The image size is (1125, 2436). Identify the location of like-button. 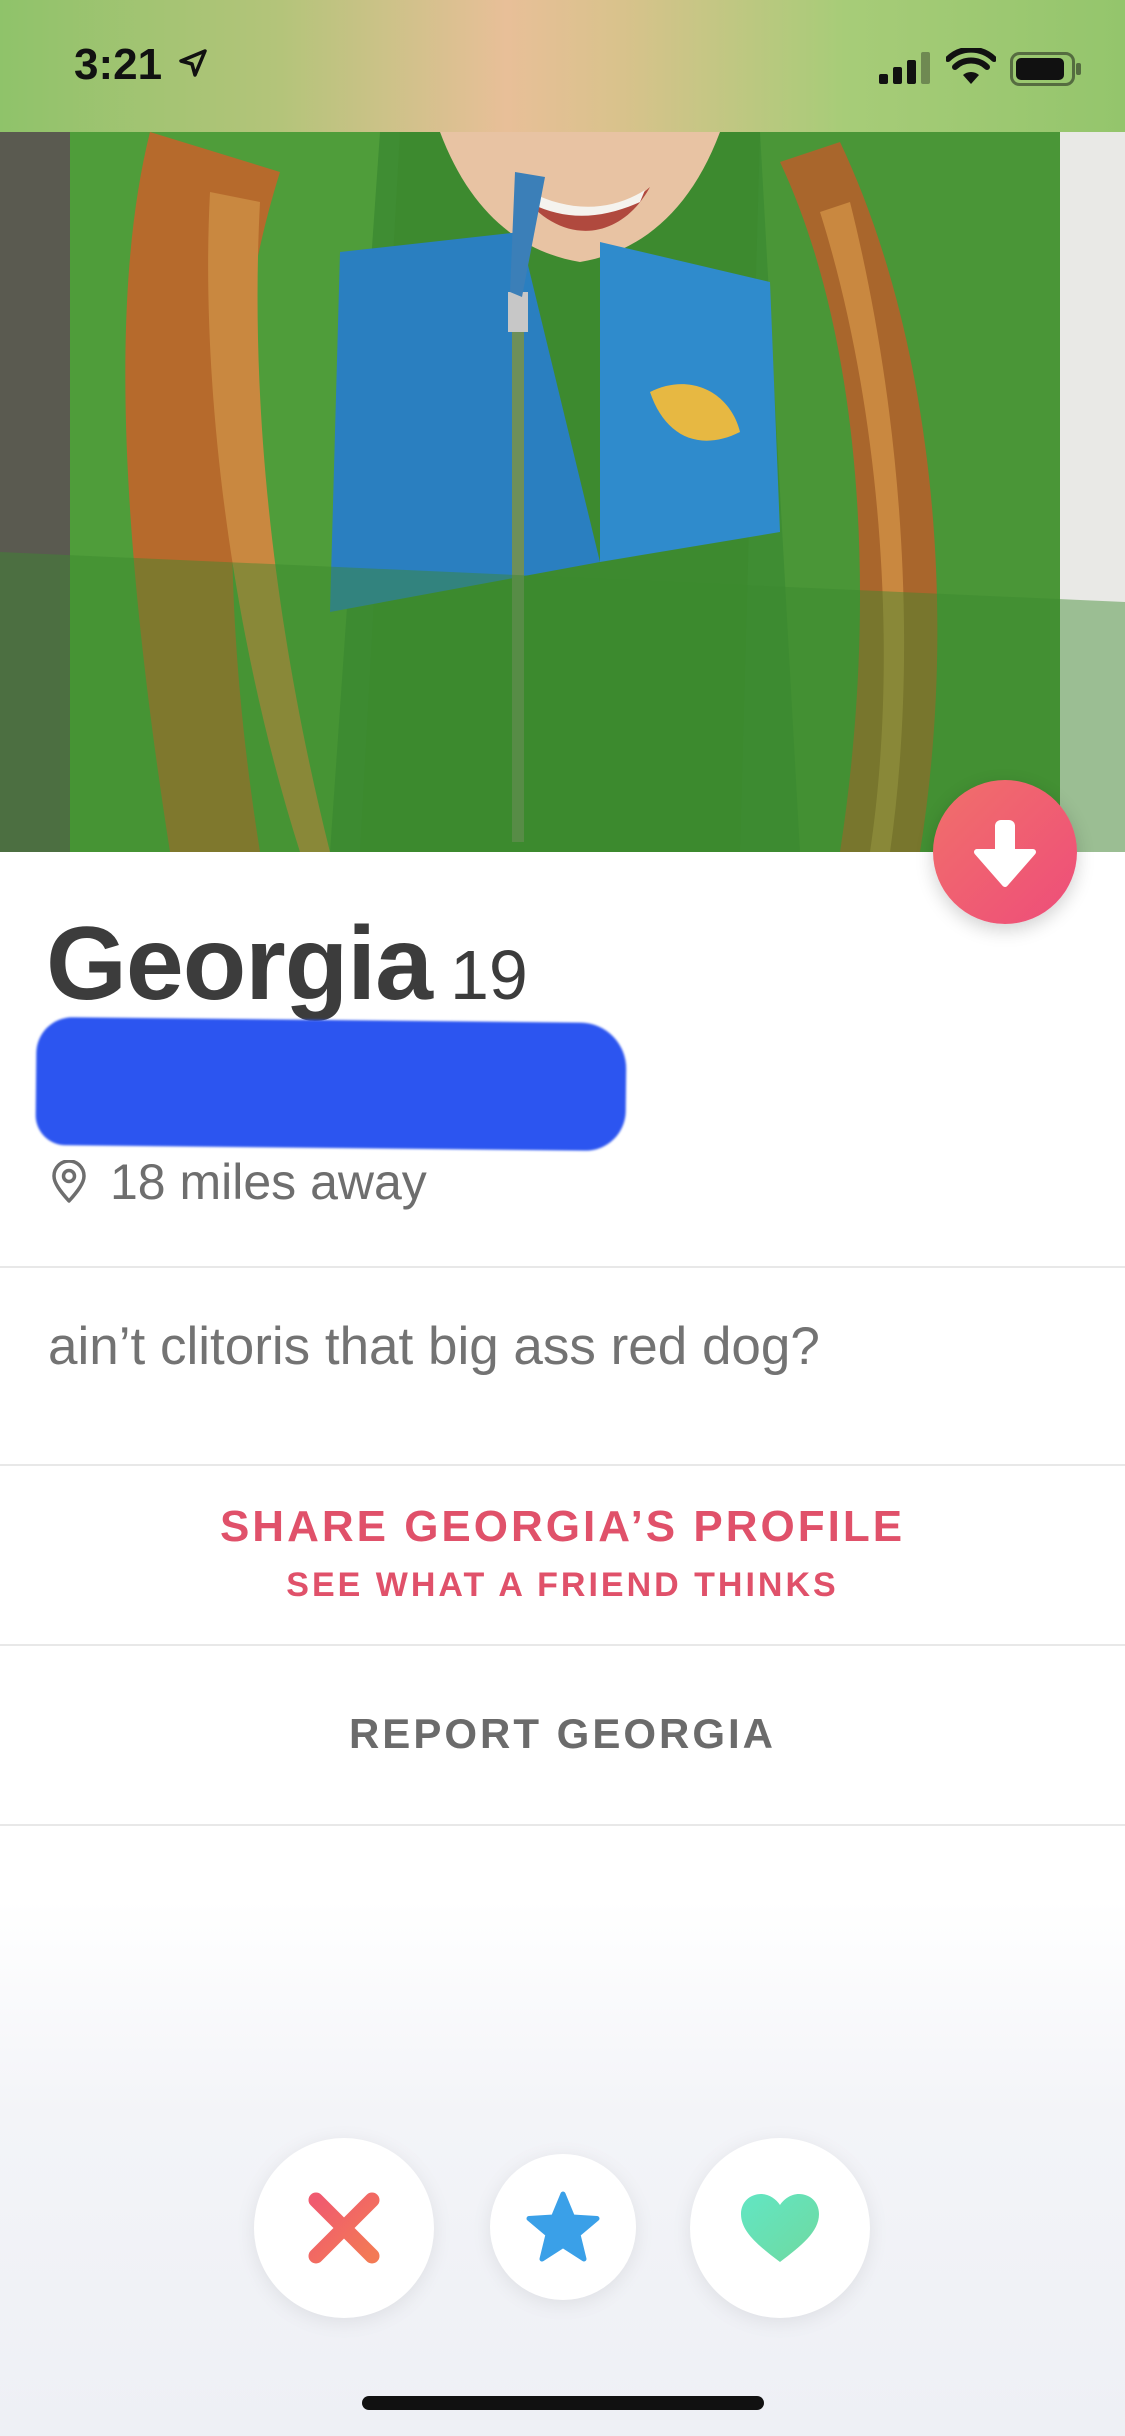
(780, 2228).